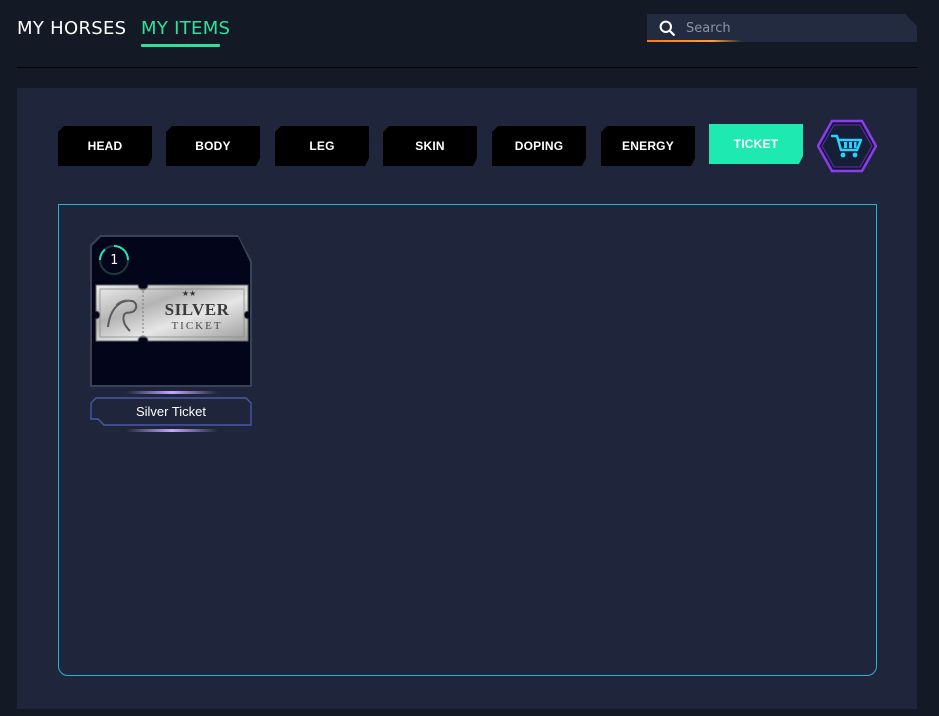 The width and height of the screenshot is (939, 716). Describe the element at coordinates (694, 41) in the screenshot. I see `search-underline` at that location.